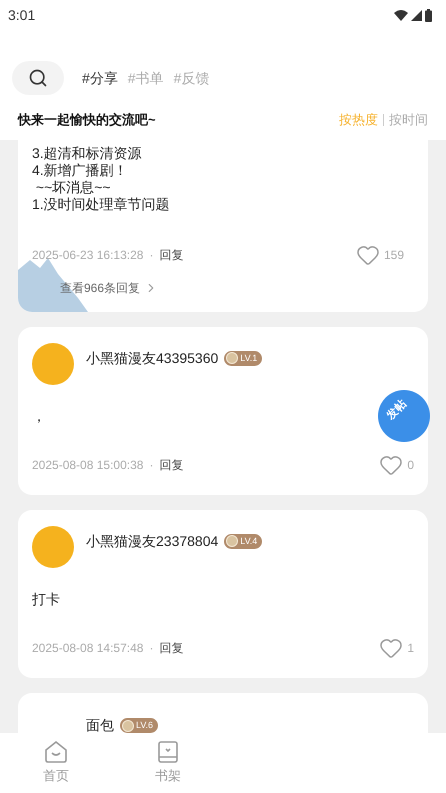  What do you see at coordinates (22, 15) in the screenshot?
I see `status-time: 3:01` at bounding box center [22, 15].